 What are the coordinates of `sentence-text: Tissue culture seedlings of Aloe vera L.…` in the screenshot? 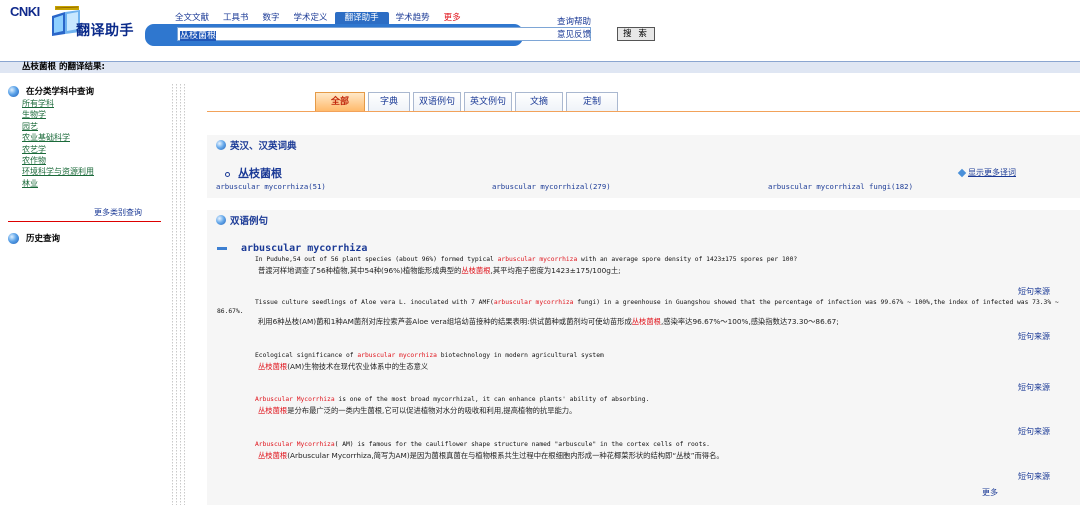 It's located at (374, 302).